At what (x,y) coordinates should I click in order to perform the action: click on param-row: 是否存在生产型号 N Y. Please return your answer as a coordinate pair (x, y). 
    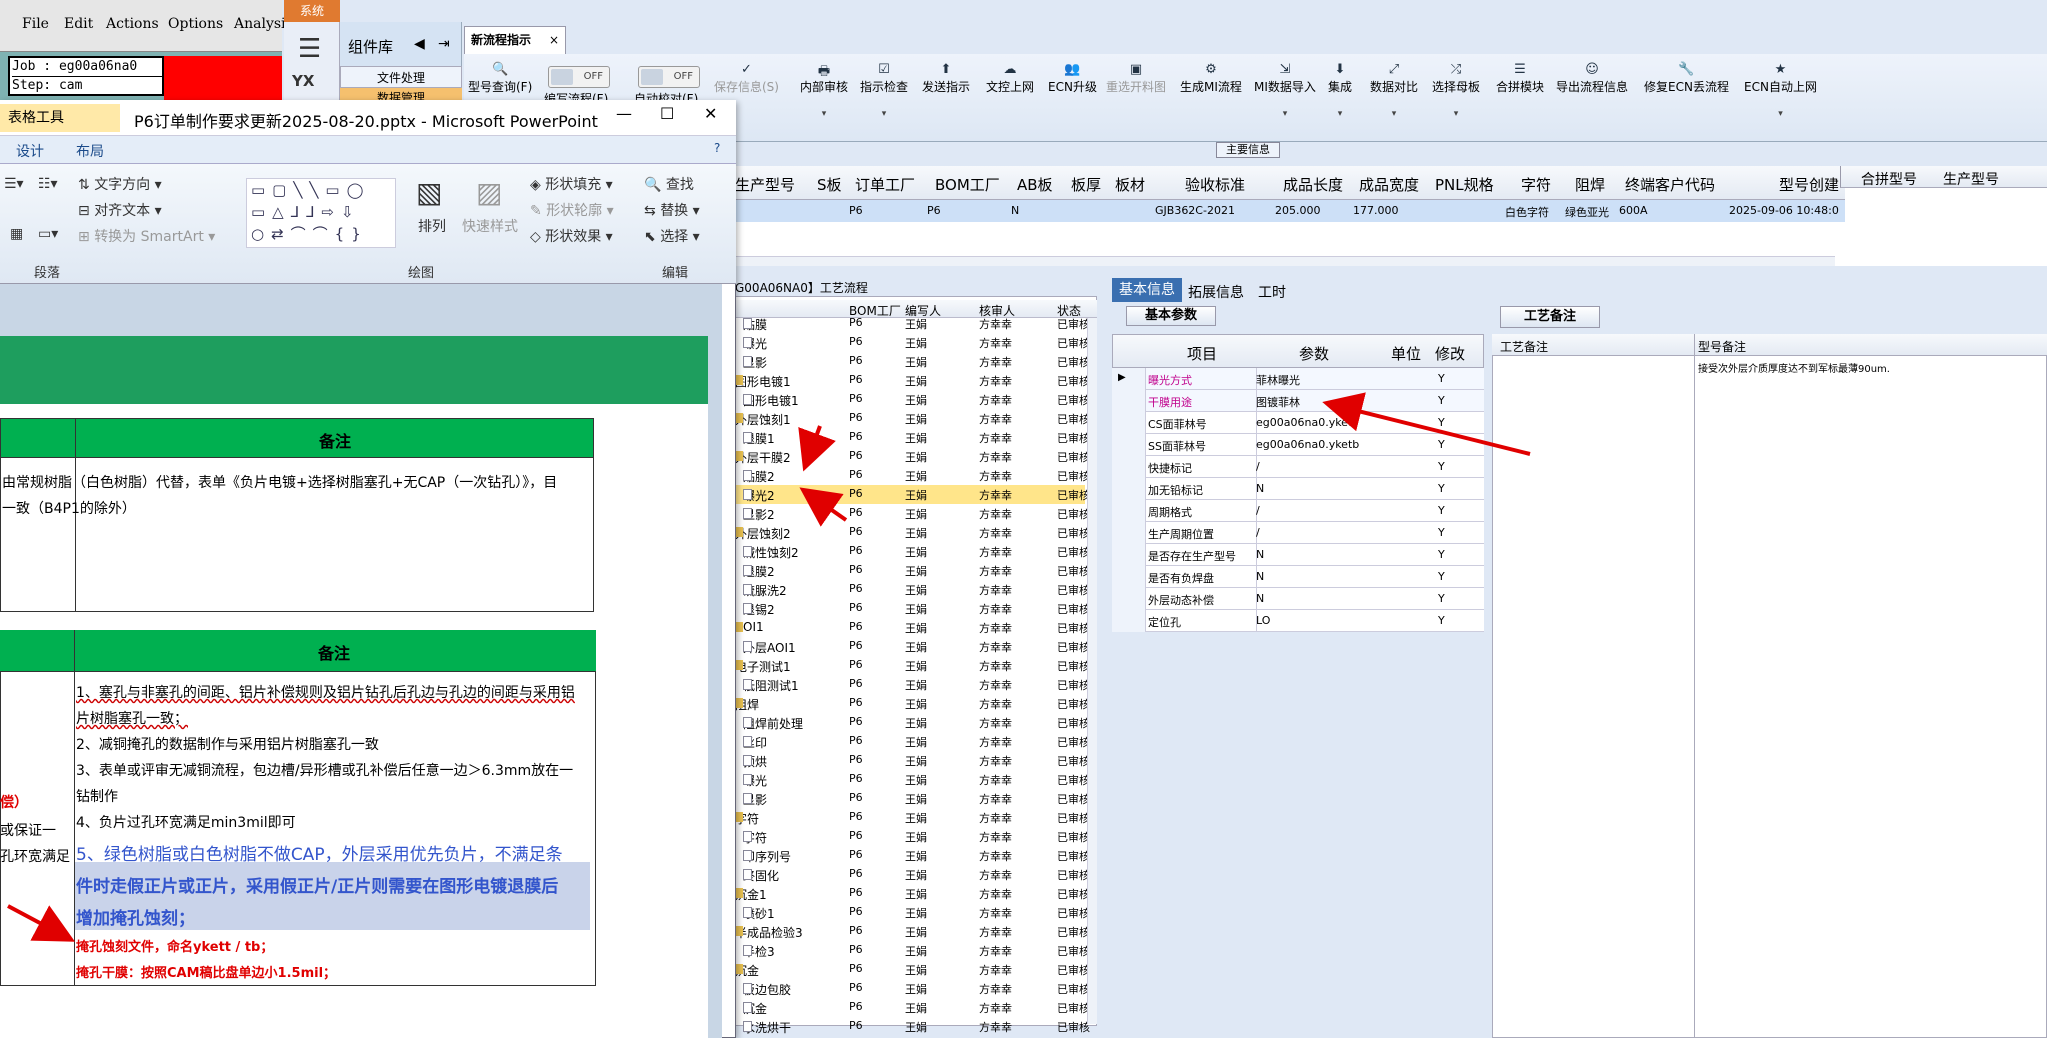
    Looking at the image, I should click on (1298, 555).